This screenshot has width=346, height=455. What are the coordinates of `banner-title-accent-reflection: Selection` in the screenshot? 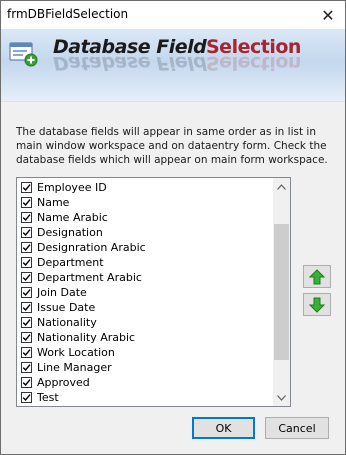 It's located at (253, 63).